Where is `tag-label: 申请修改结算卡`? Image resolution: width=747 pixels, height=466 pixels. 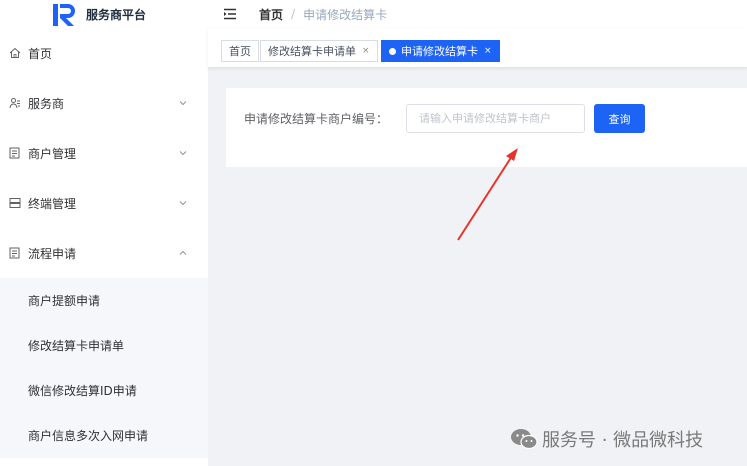
tag-label: 申请修改结算卡 is located at coordinates (439, 51).